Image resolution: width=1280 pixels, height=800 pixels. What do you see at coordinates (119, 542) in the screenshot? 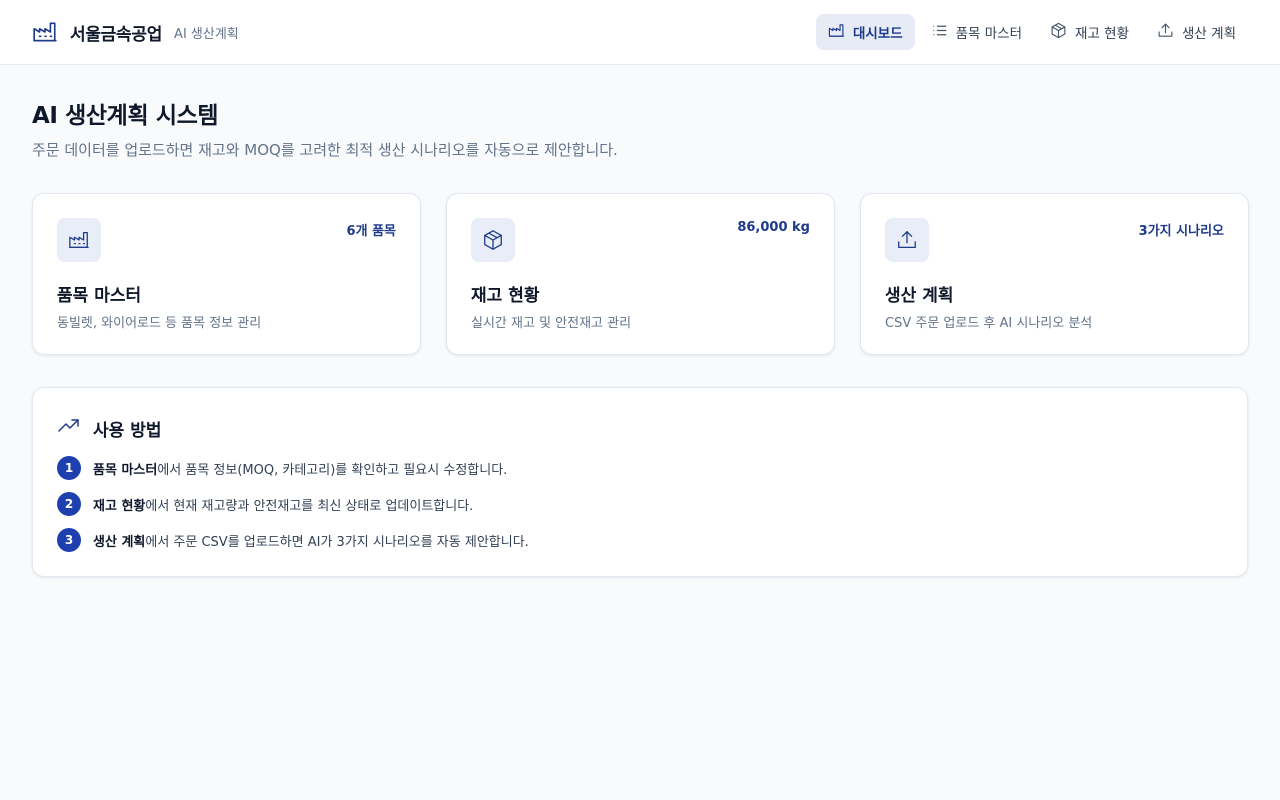
I see `step-keyword: 생산 계획` at bounding box center [119, 542].